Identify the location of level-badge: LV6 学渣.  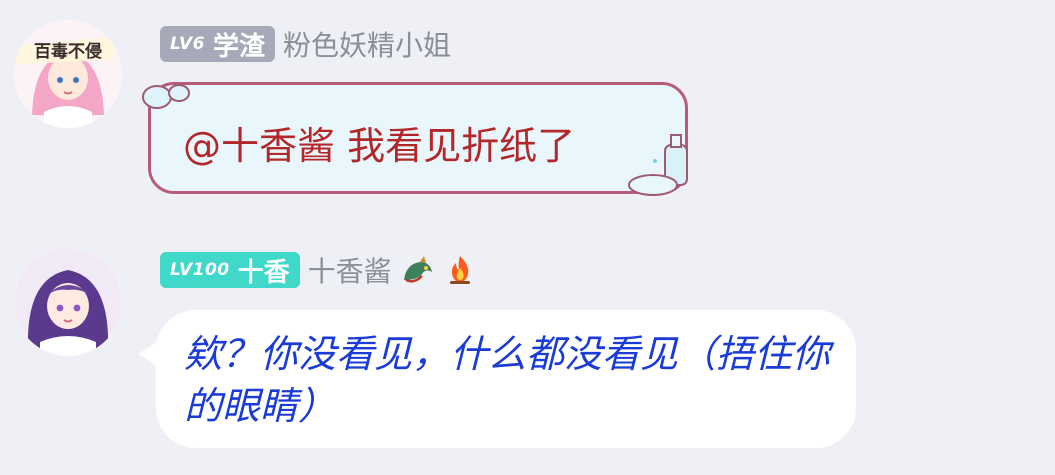
(217, 44).